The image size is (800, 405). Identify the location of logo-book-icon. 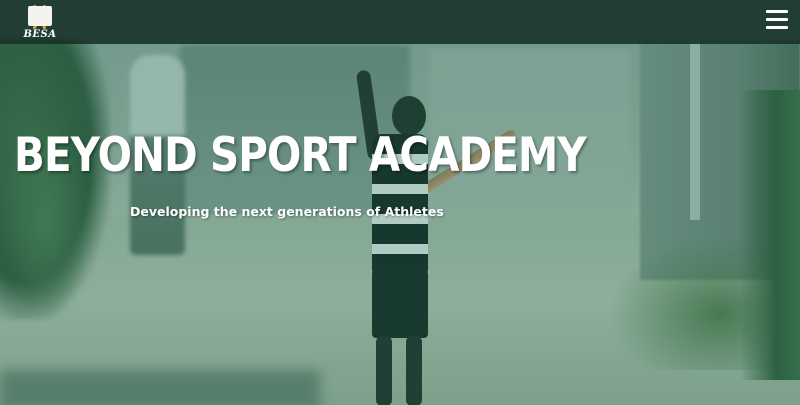
(40, 16).